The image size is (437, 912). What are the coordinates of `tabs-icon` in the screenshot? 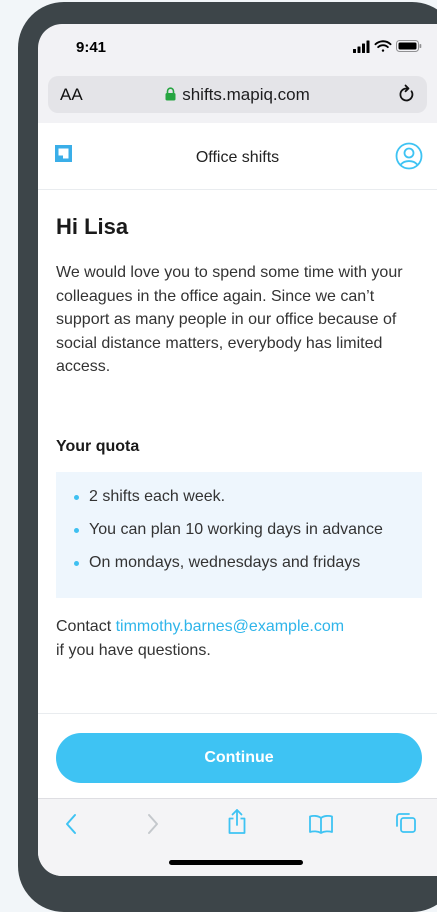 It's located at (406, 823).